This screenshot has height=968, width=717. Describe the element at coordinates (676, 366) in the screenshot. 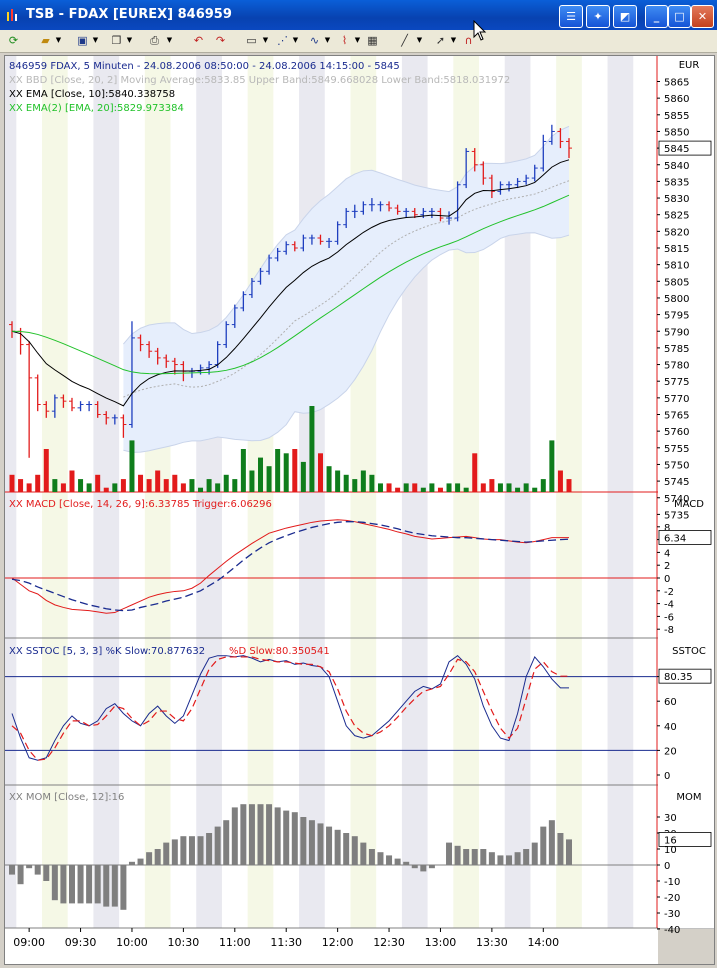

I see `price-axis-tick-label: 5780` at that location.